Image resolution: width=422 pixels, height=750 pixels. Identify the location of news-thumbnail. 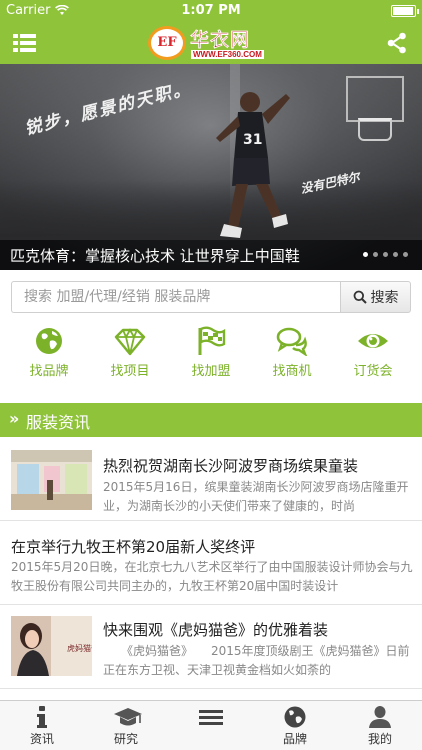
(51, 480).